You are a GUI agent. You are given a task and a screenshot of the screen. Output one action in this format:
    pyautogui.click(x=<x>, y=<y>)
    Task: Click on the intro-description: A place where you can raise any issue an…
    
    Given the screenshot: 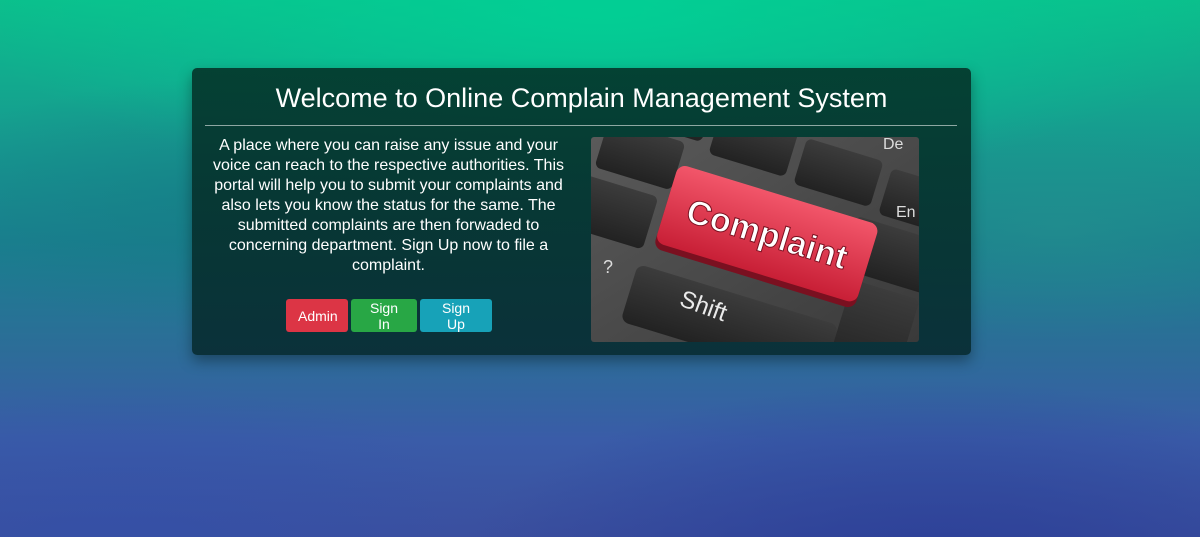 What is the action you would take?
    pyautogui.click(x=388, y=205)
    